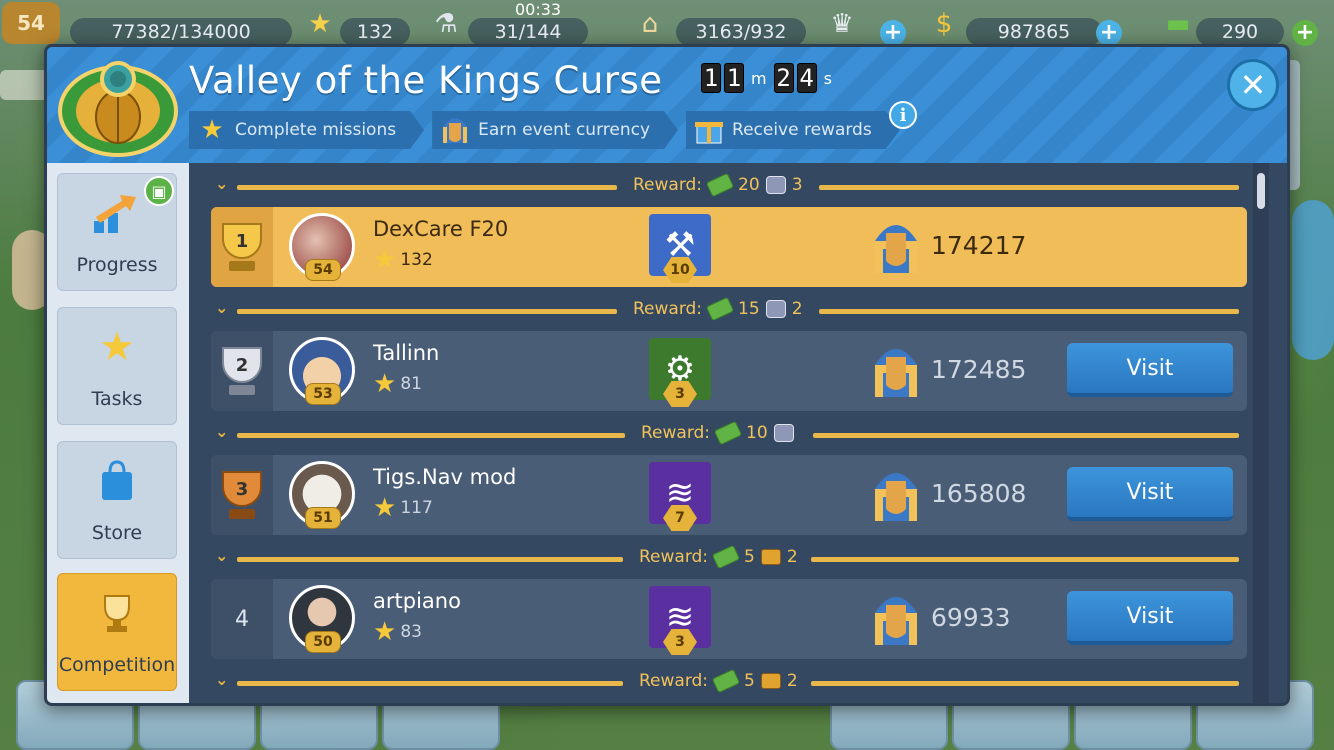 This screenshot has width=1334, height=750. Describe the element at coordinates (893, 33) in the screenshot. I see `add-population-button: +` at that location.